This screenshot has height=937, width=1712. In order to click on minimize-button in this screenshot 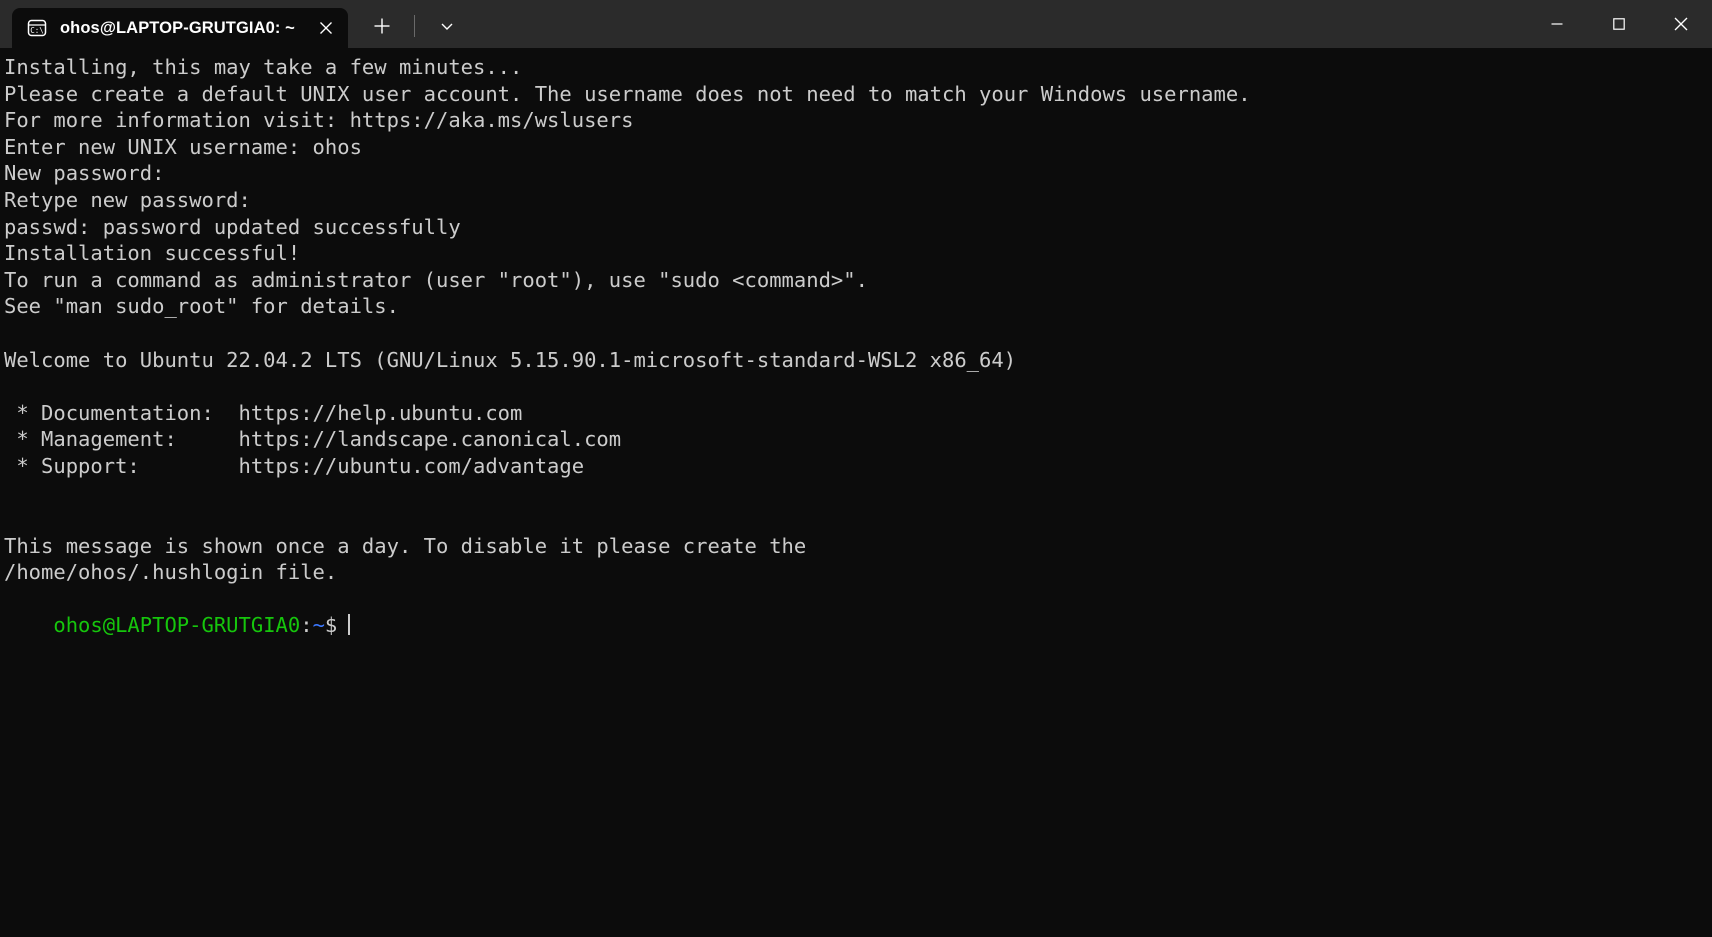, I will do `click(1557, 24)`.